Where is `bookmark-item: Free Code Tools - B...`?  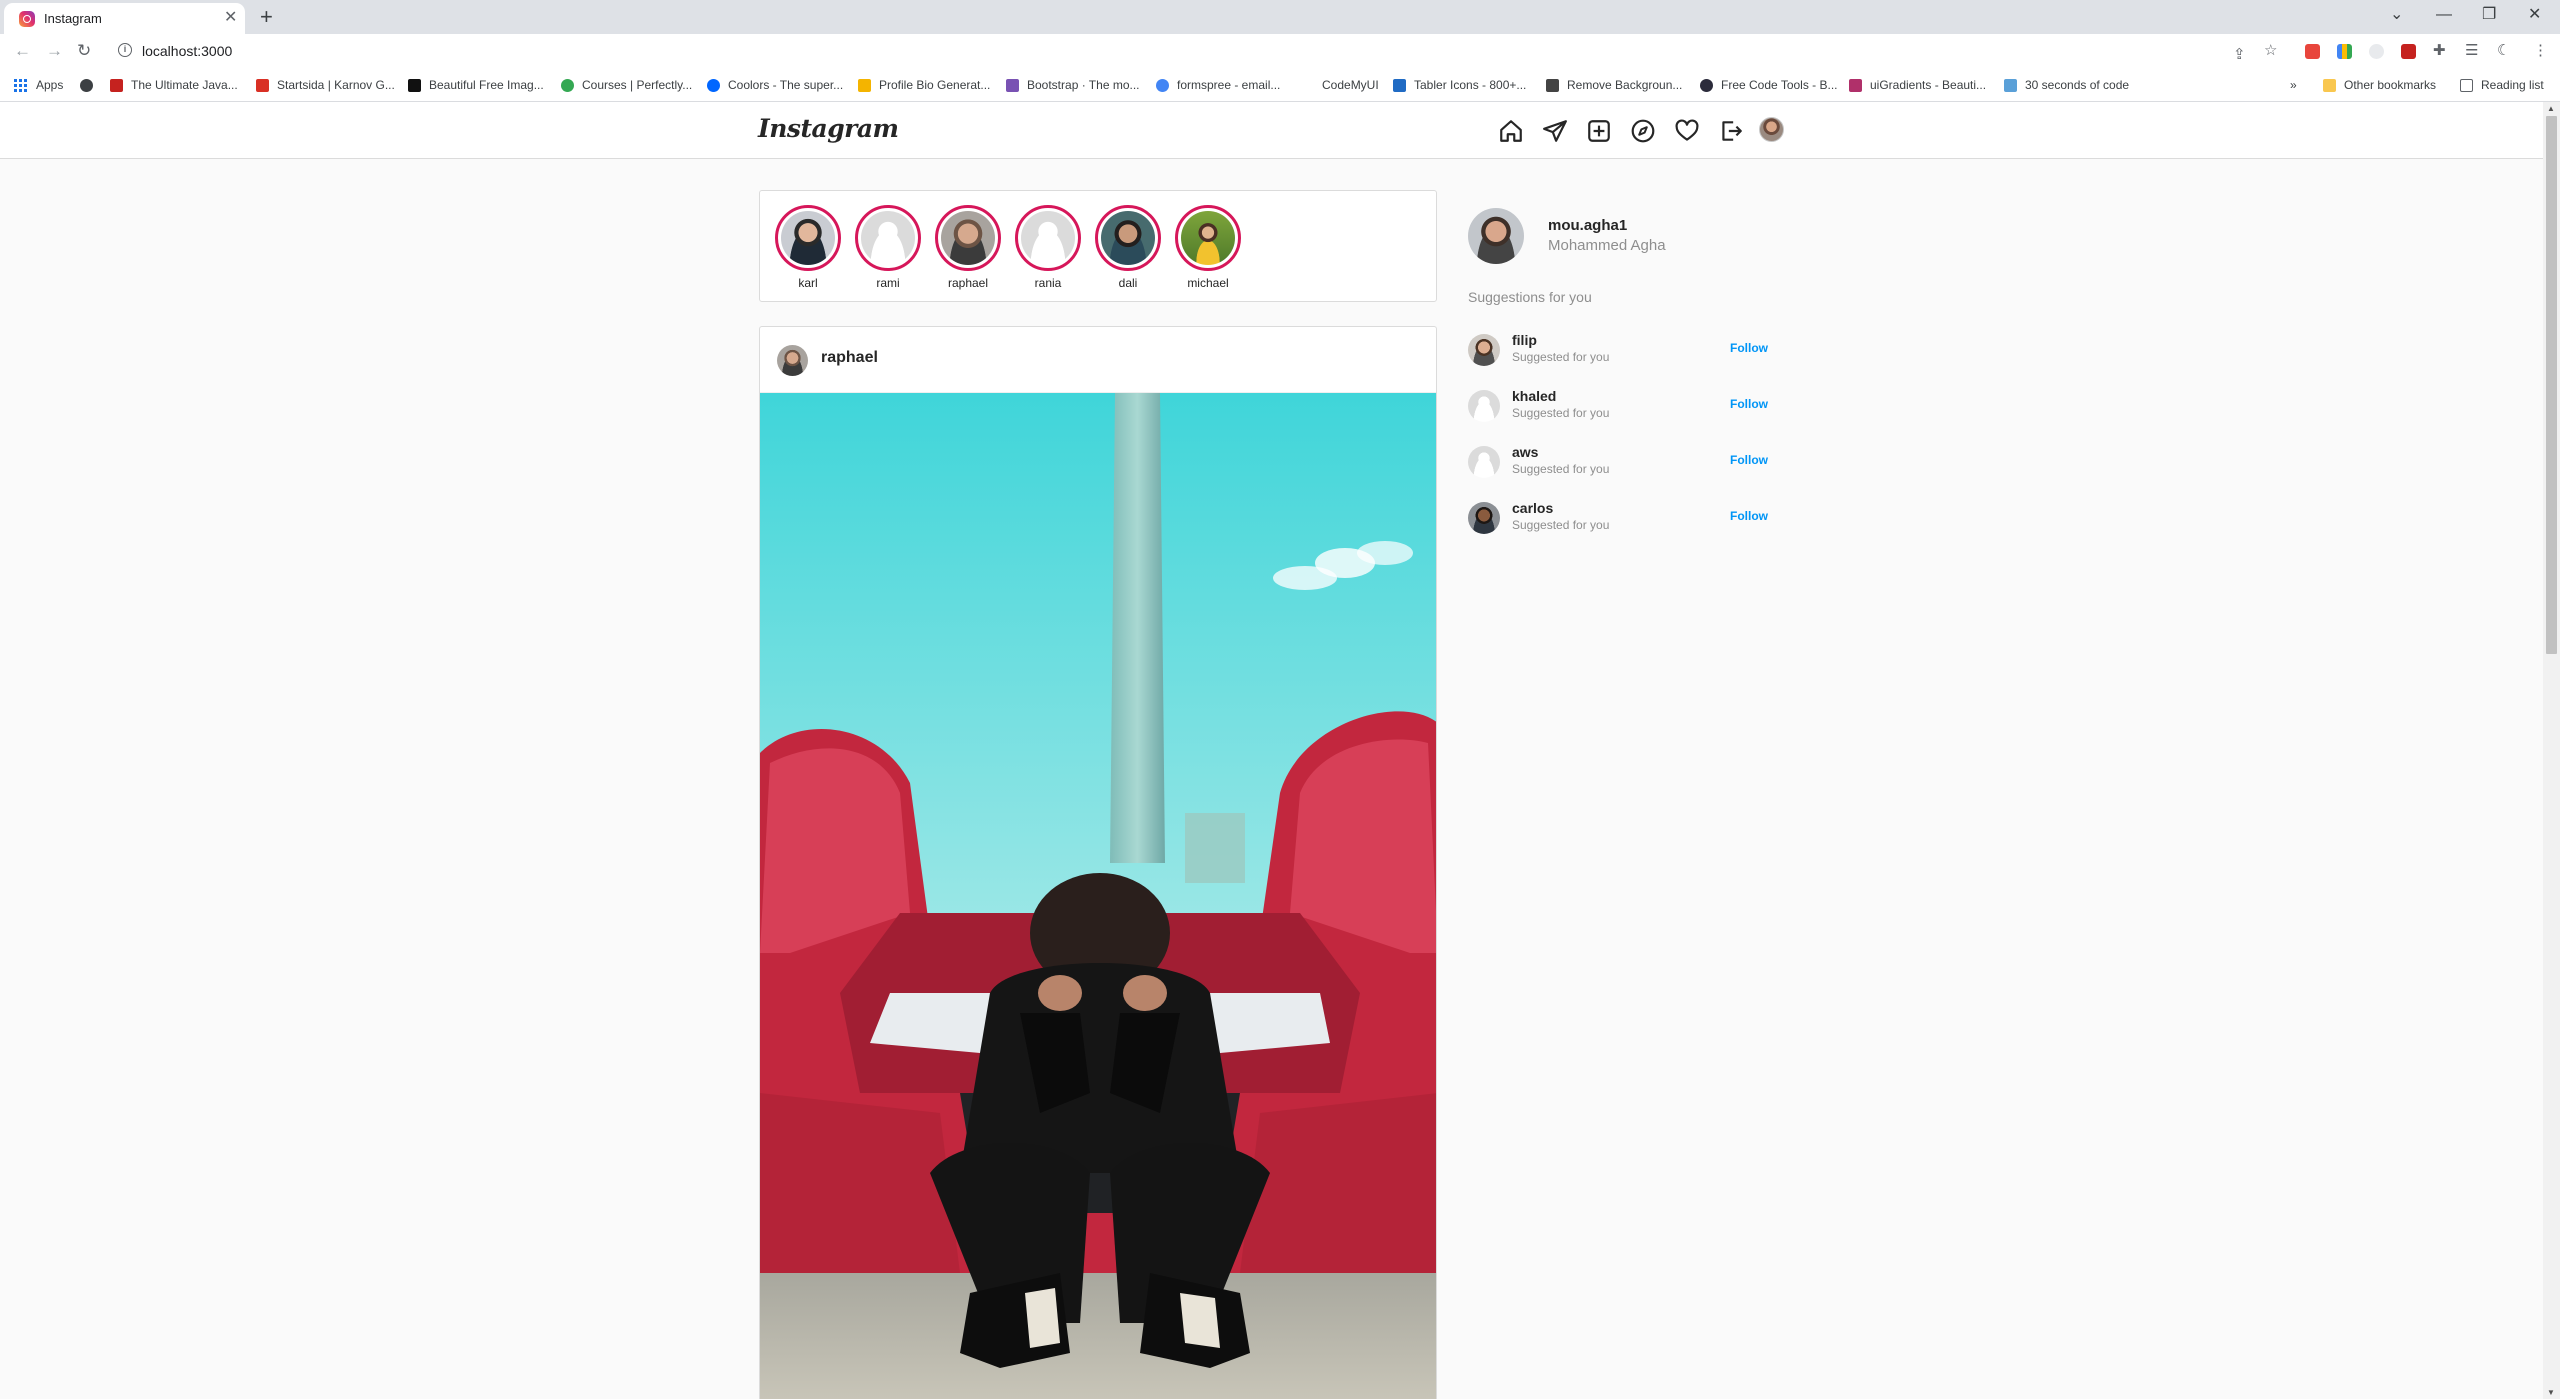
bookmark-item: Free Code Tools - B... is located at coordinates (1769, 85).